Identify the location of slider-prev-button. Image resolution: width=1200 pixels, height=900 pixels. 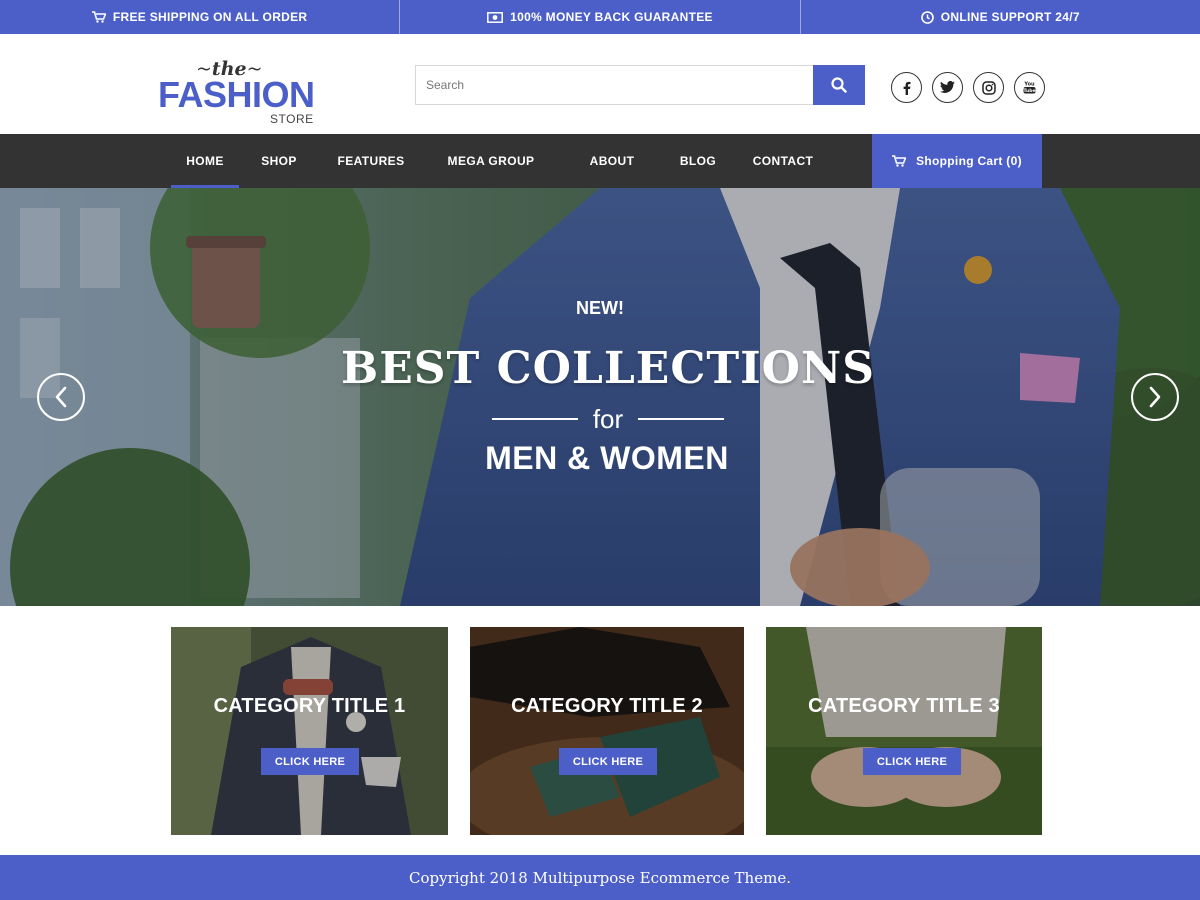
(61, 397).